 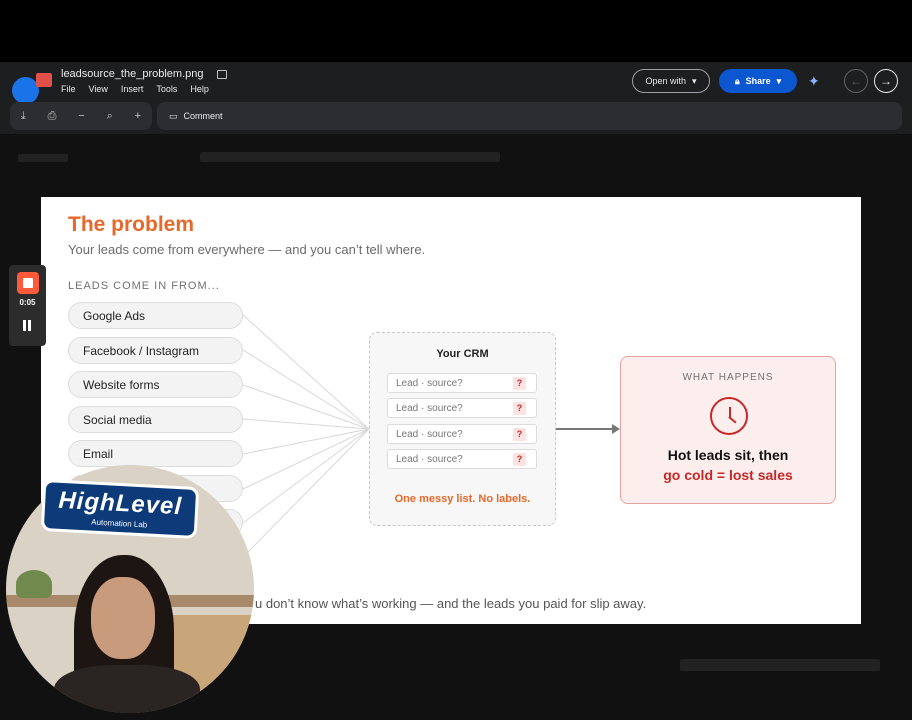 What do you see at coordinates (222, 74) in the screenshot?
I see `move-to-folder-icon` at bounding box center [222, 74].